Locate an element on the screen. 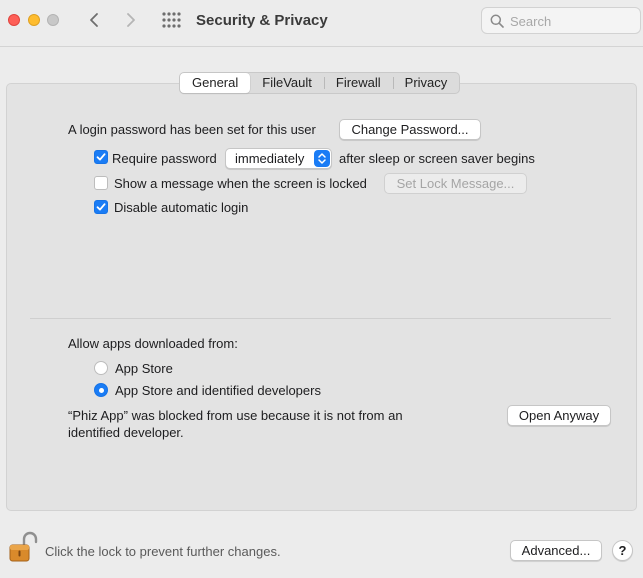 The height and width of the screenshot is (578, 643). tab-firewall: Firewall is located at coordinates (358, 83).